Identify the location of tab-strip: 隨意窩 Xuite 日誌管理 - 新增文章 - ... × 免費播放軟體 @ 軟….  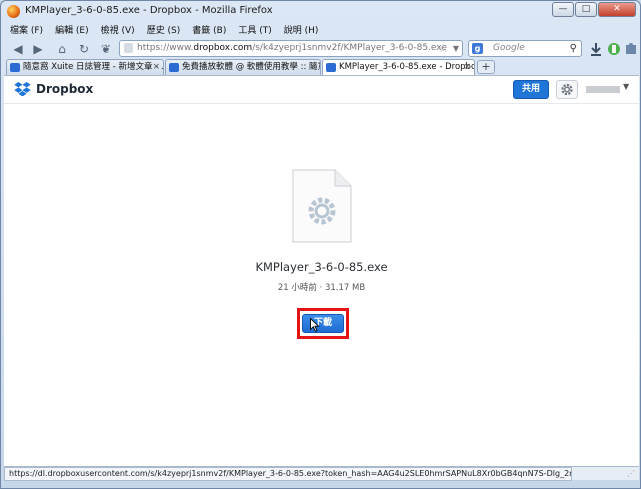
(321, 67).